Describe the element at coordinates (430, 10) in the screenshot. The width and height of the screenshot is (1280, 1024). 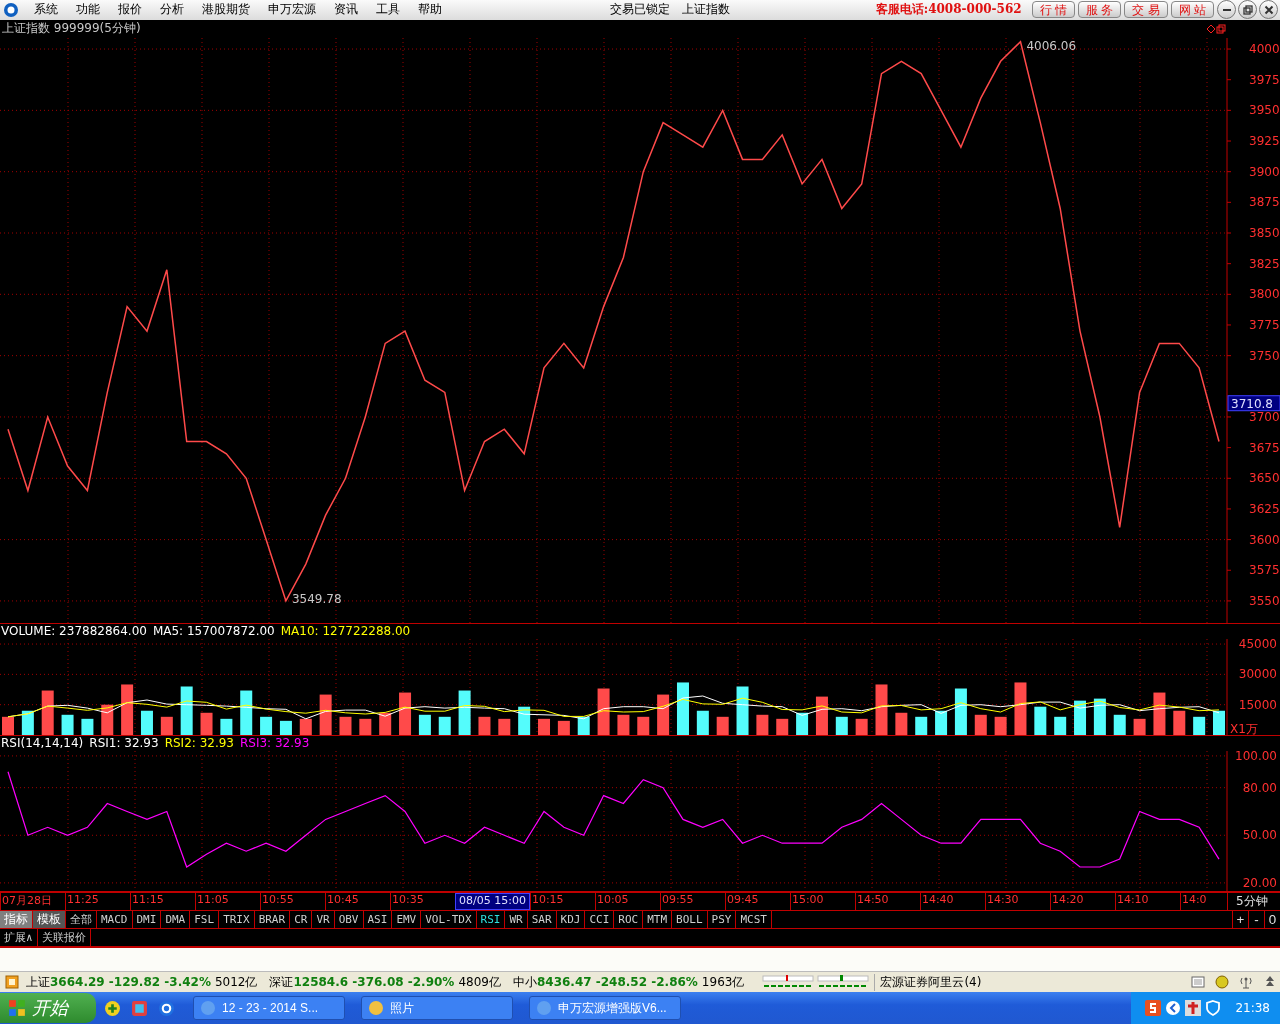
I see `menu-item: 帮助` at that location.